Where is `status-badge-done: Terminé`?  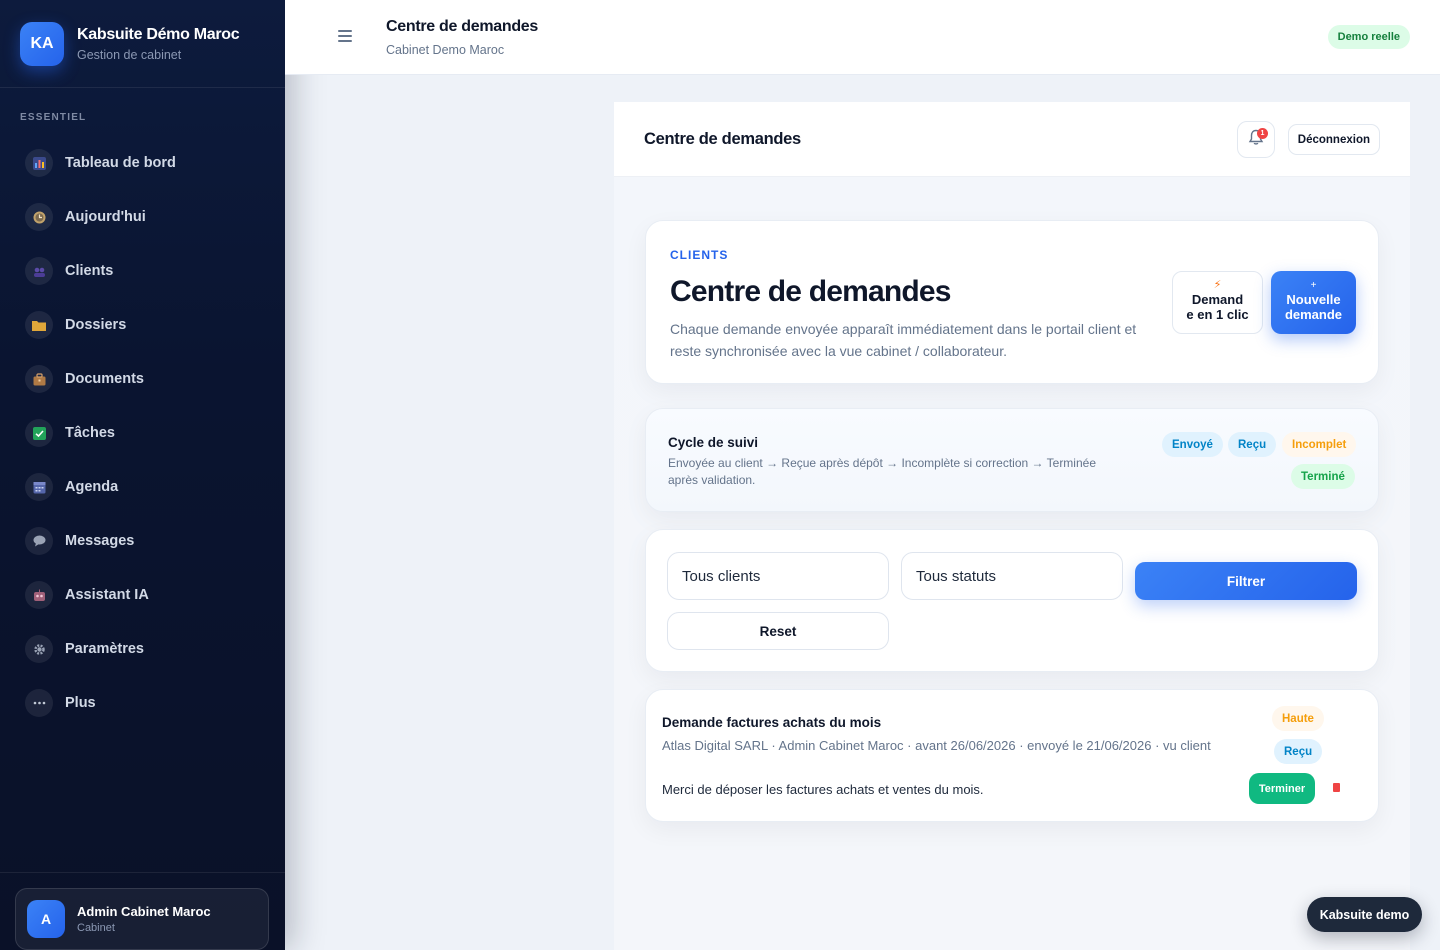 status-badge-done: Terminé is located at coordinates (1323, 476).